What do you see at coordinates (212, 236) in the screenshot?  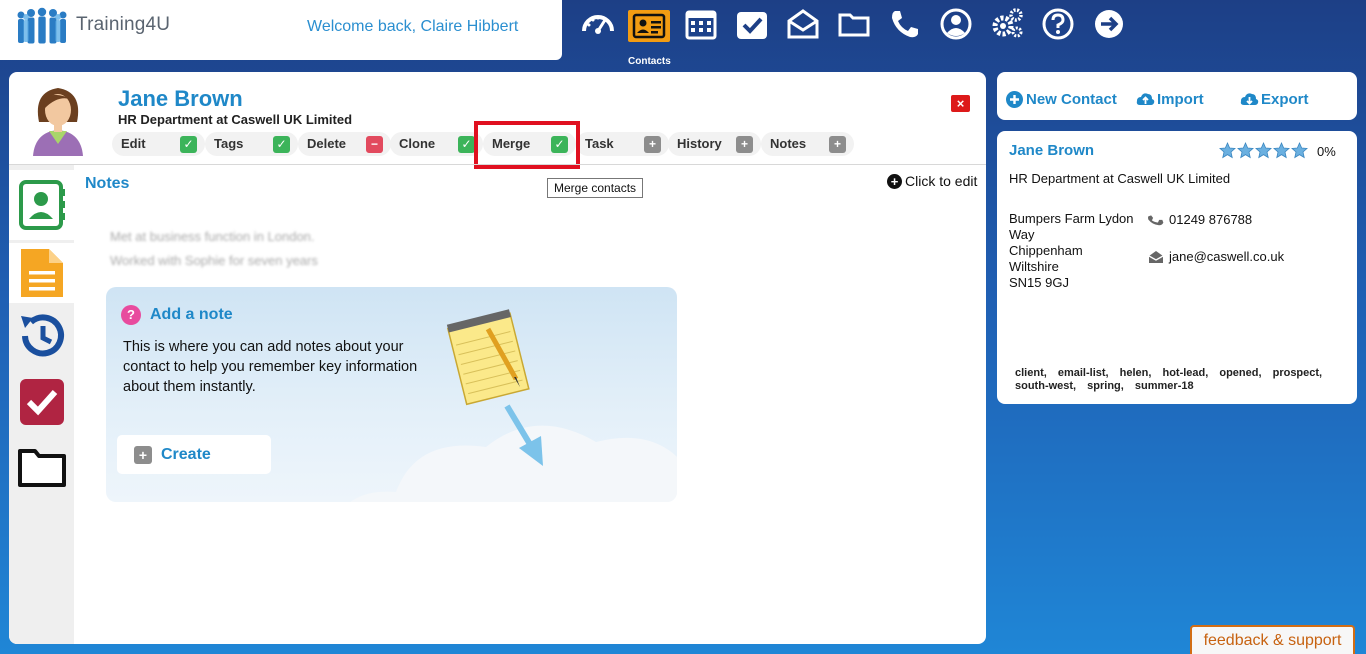 I see `note-line: Met at business function in London.` at bounding box center [212, 236].